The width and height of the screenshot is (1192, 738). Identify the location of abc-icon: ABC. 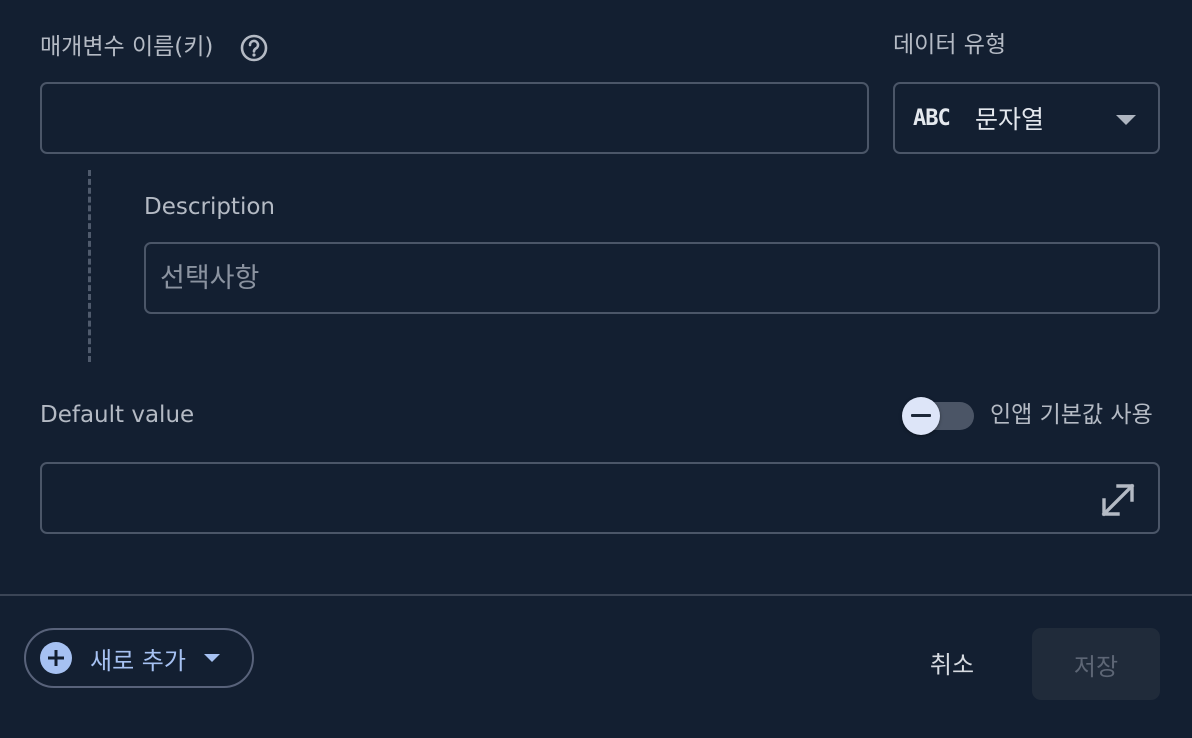
(932, 118).